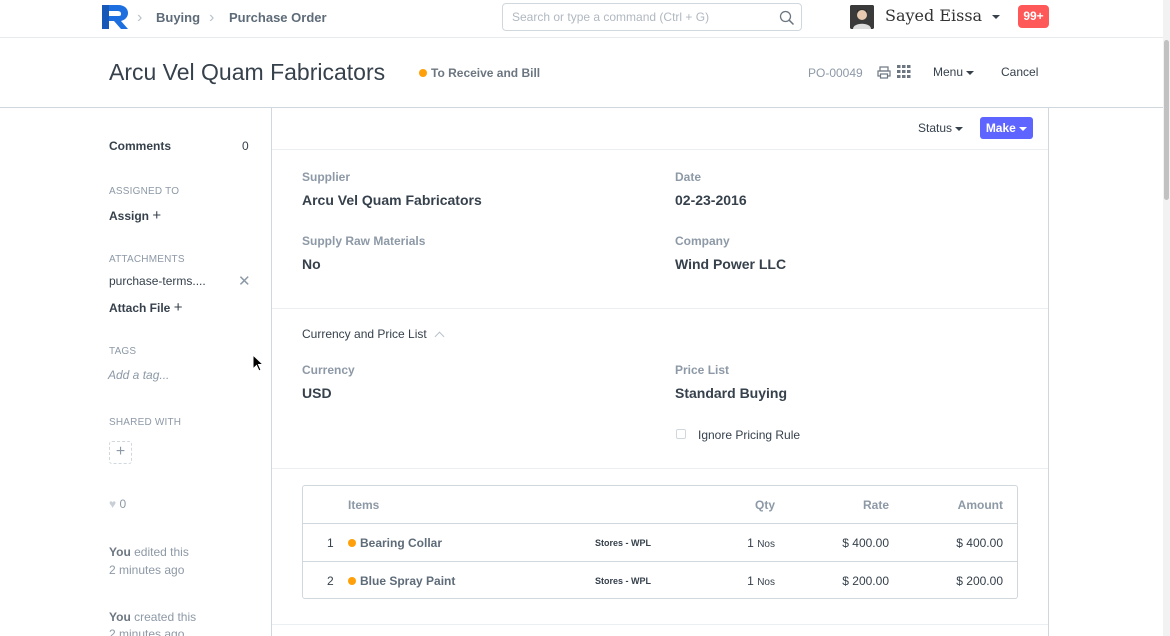  Describe the element at coordinates (711, 200) in the screenshot. I see `date-value: 02-23-2016` at that location.